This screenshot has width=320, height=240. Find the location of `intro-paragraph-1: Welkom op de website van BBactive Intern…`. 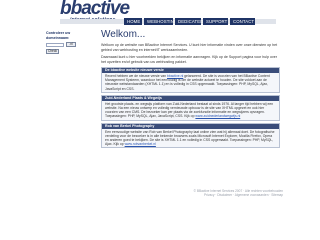

intro-paragraph-1: Welkom op de website van BBactive Intern… is located at coordinates (189, 47).